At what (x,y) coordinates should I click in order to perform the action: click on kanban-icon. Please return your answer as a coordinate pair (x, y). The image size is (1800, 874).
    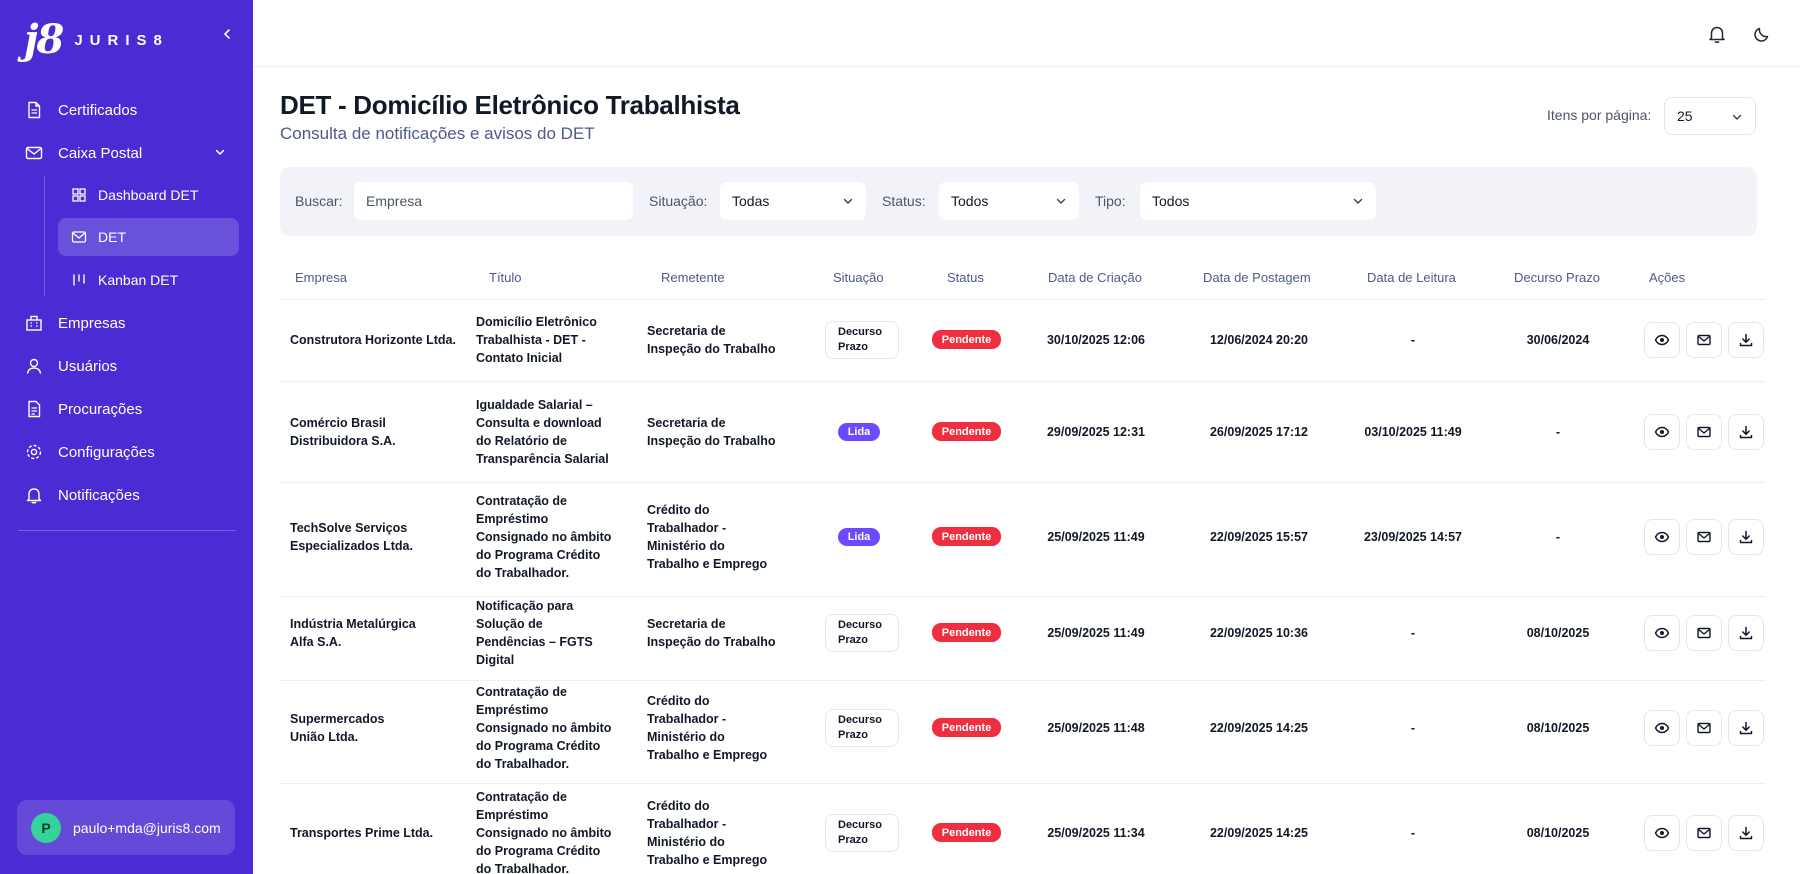
    Looking at the image, I should click on (79, 280).